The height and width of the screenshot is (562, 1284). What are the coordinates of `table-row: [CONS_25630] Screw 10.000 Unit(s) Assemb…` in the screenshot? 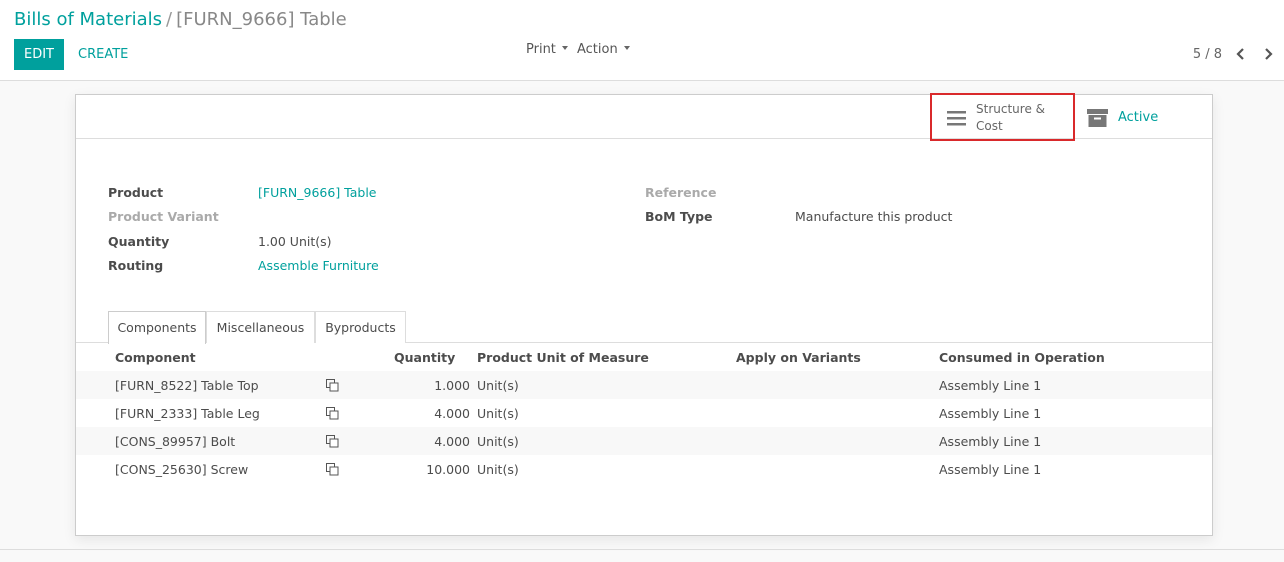 It's located at (644, 469).